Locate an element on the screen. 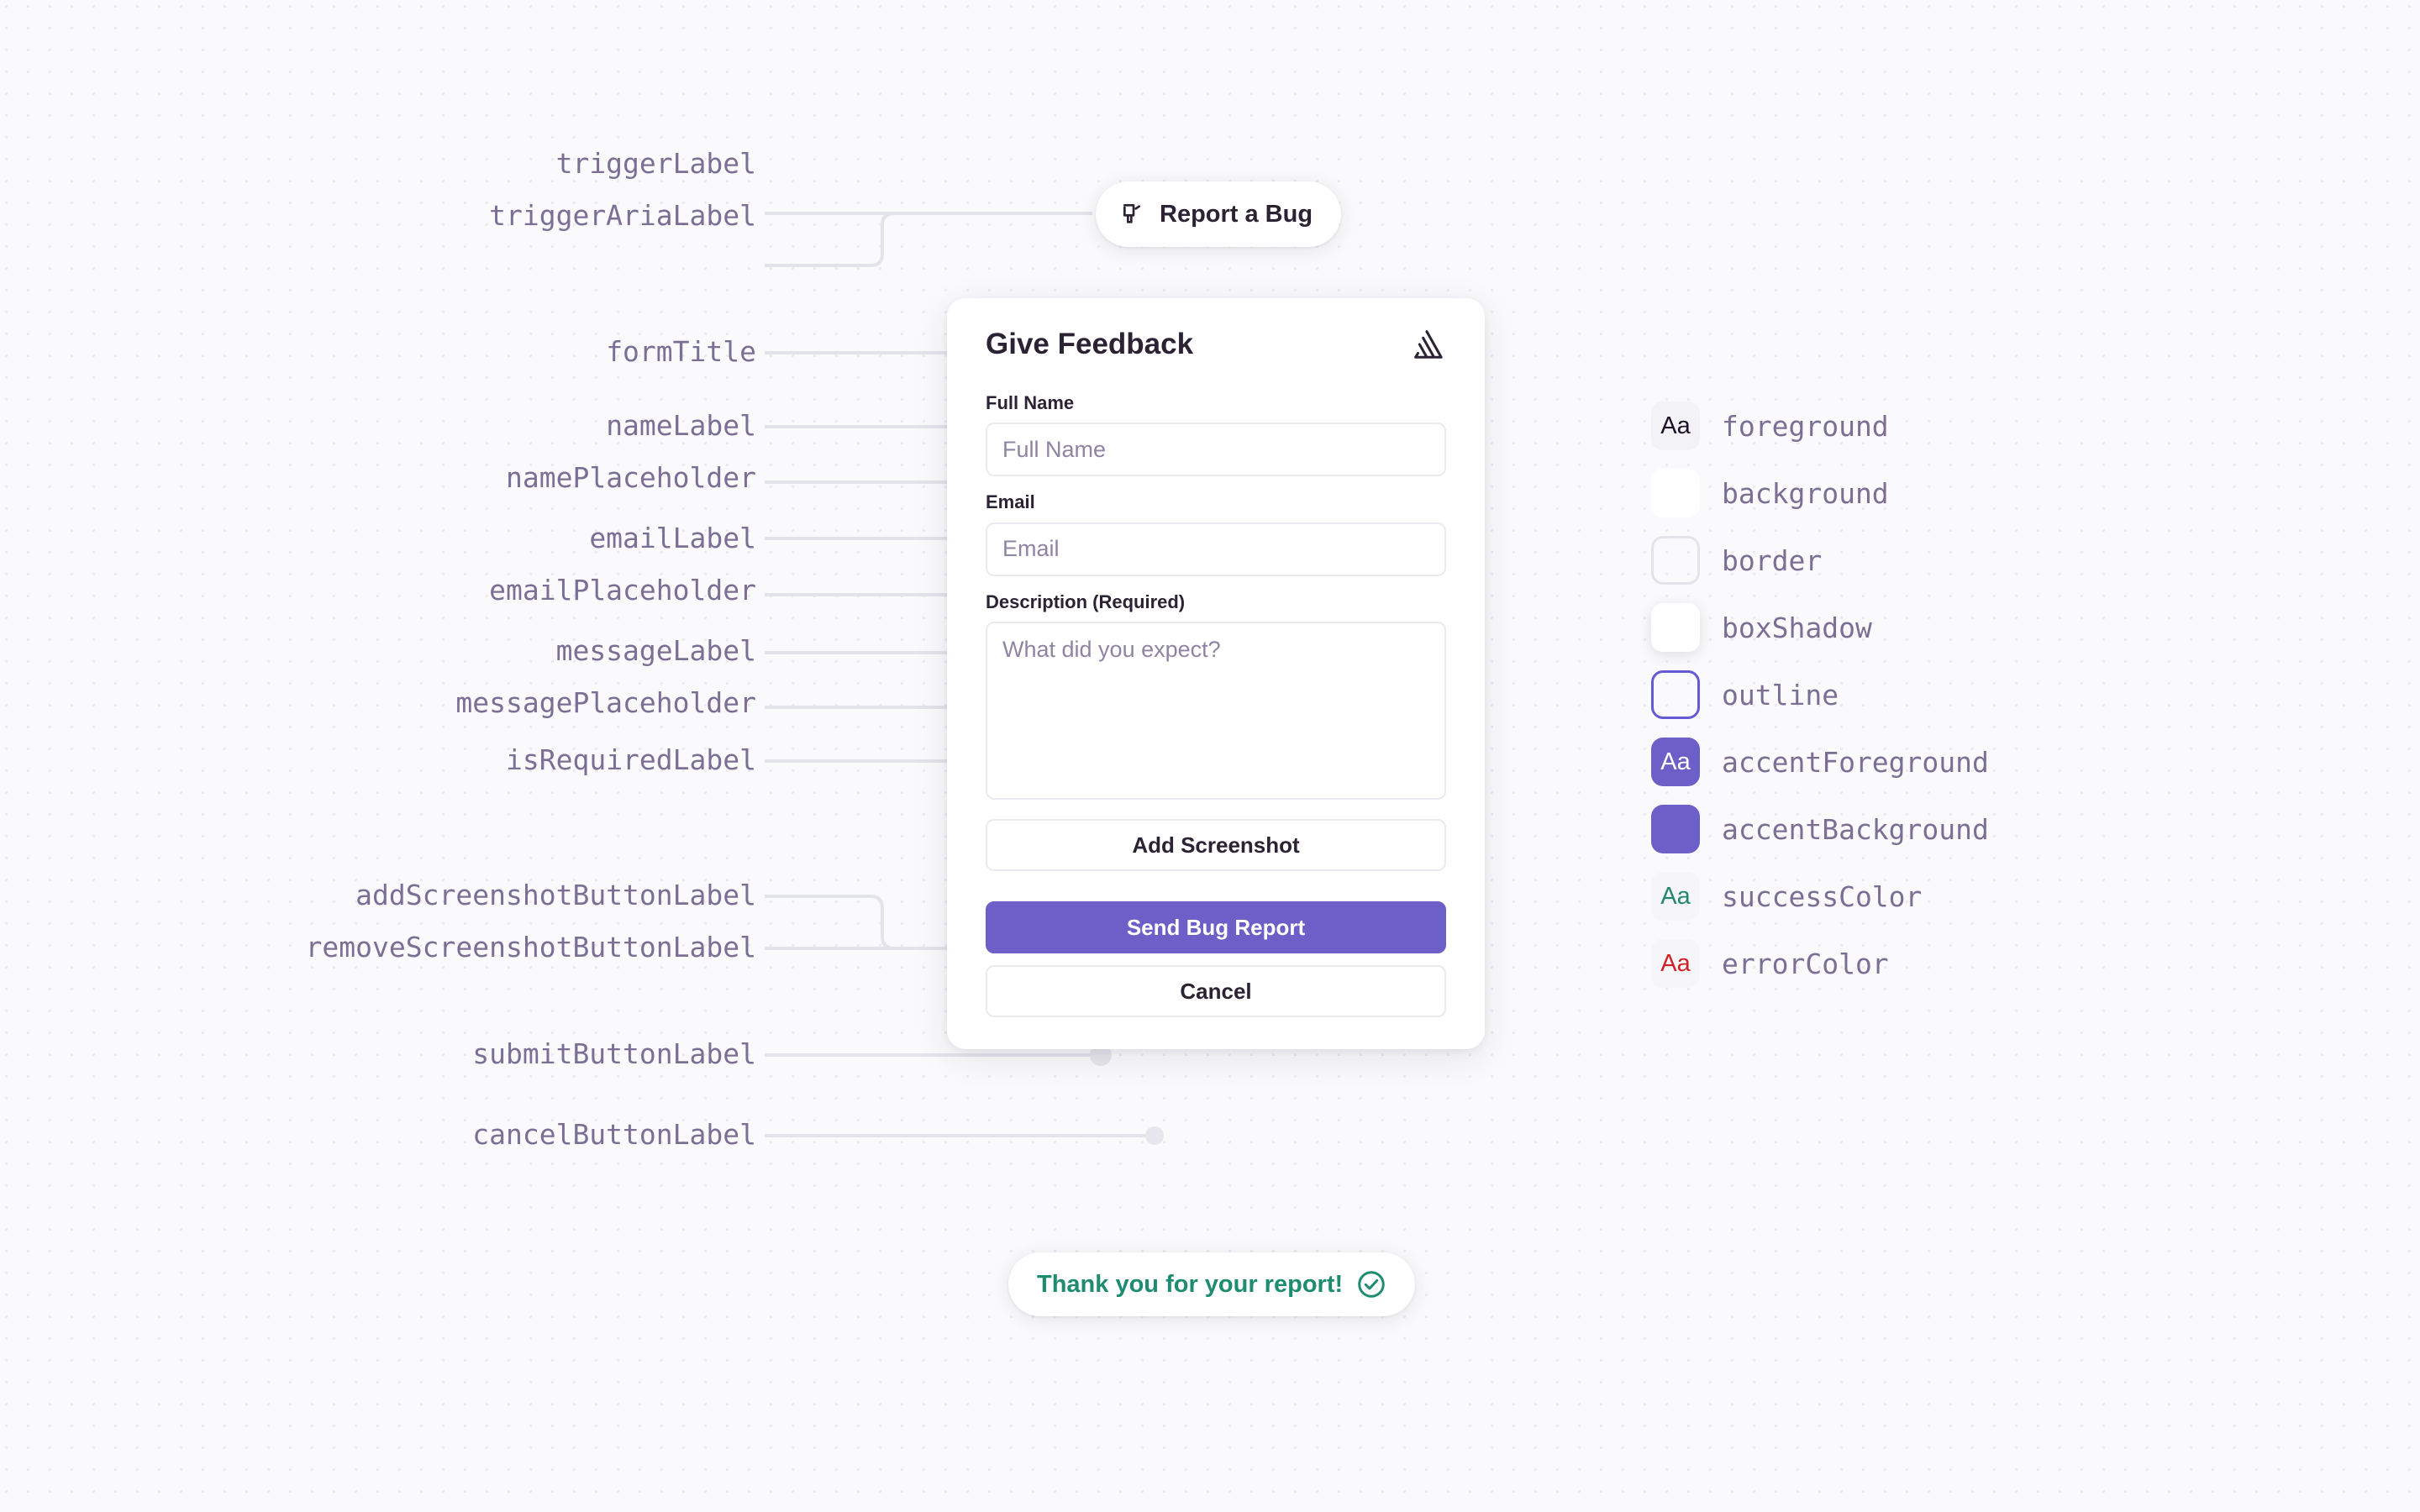  legend-label-accentforeground: accentForeground is located at coordinates (1856, 762).